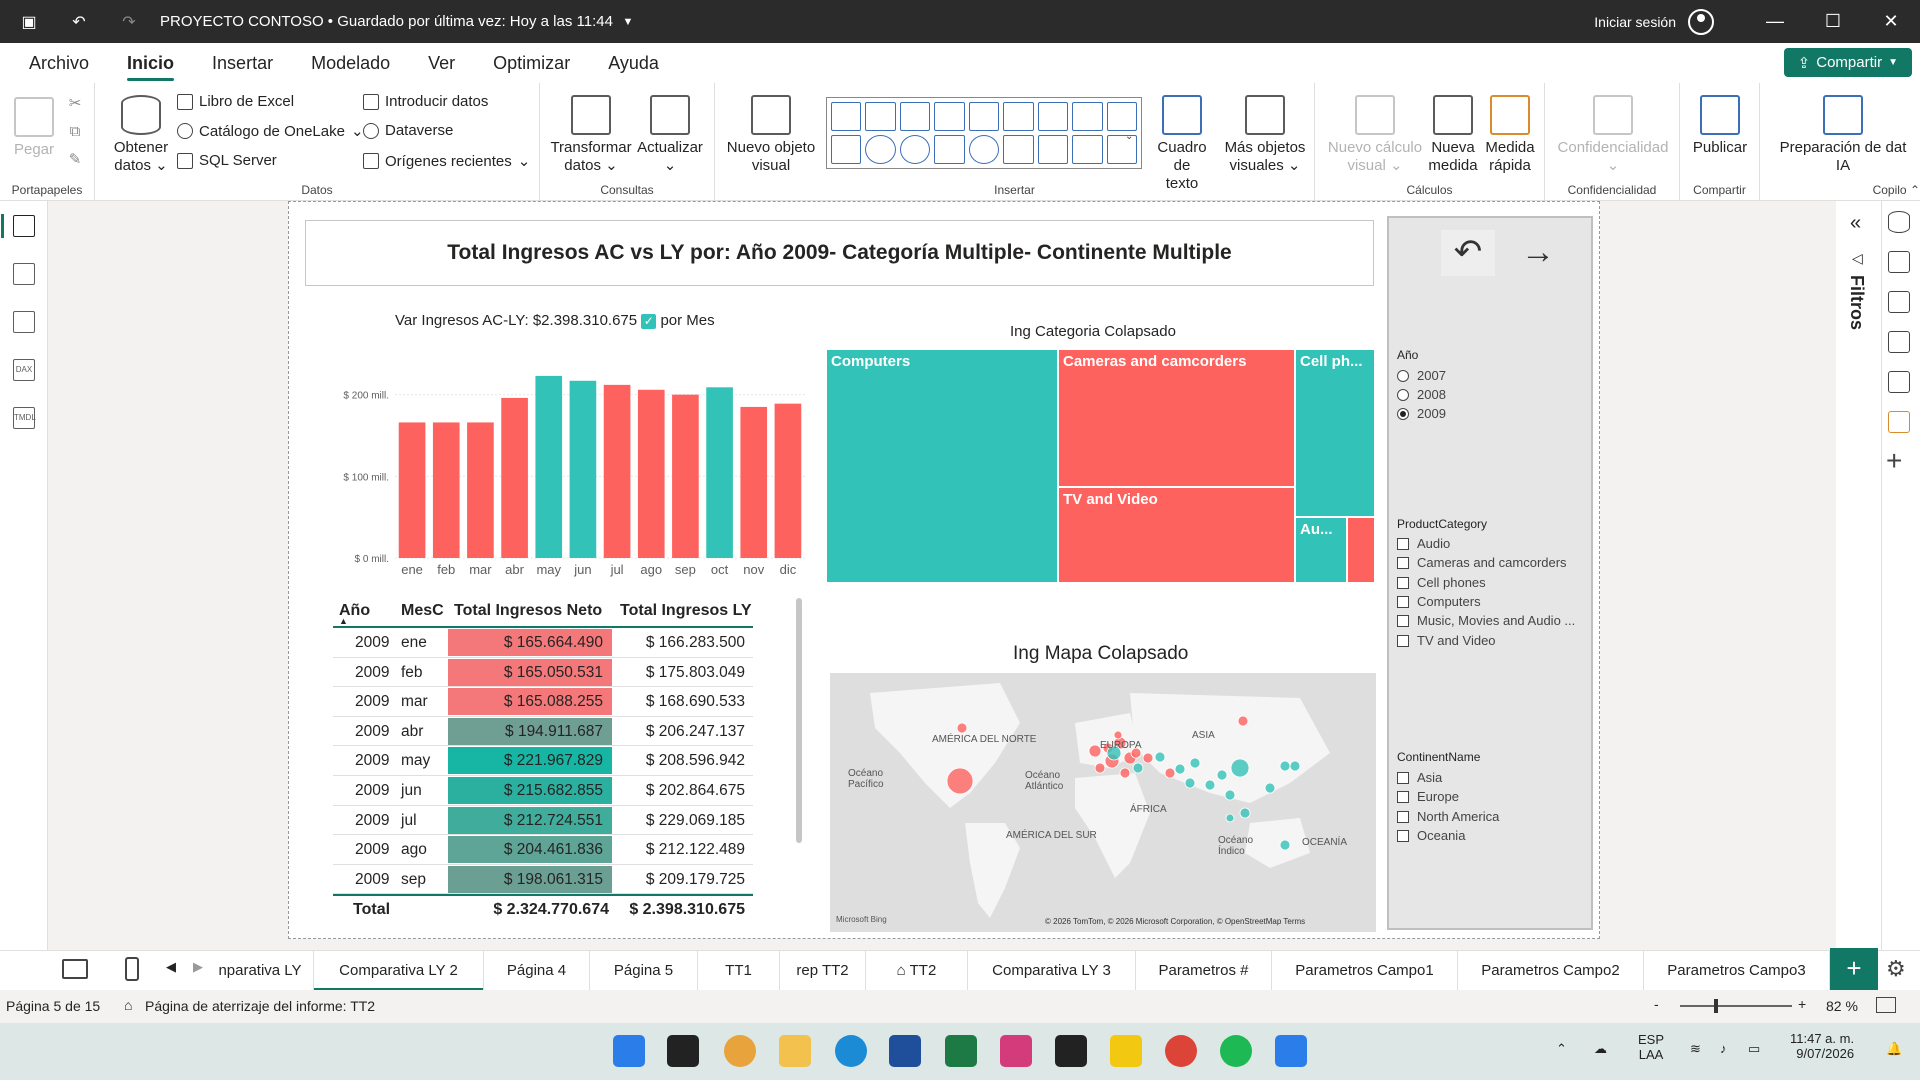  Describe the element at coordinates (1365, 971) in the screenshot. I see `tab-page: Parametros Campo1` at that location.